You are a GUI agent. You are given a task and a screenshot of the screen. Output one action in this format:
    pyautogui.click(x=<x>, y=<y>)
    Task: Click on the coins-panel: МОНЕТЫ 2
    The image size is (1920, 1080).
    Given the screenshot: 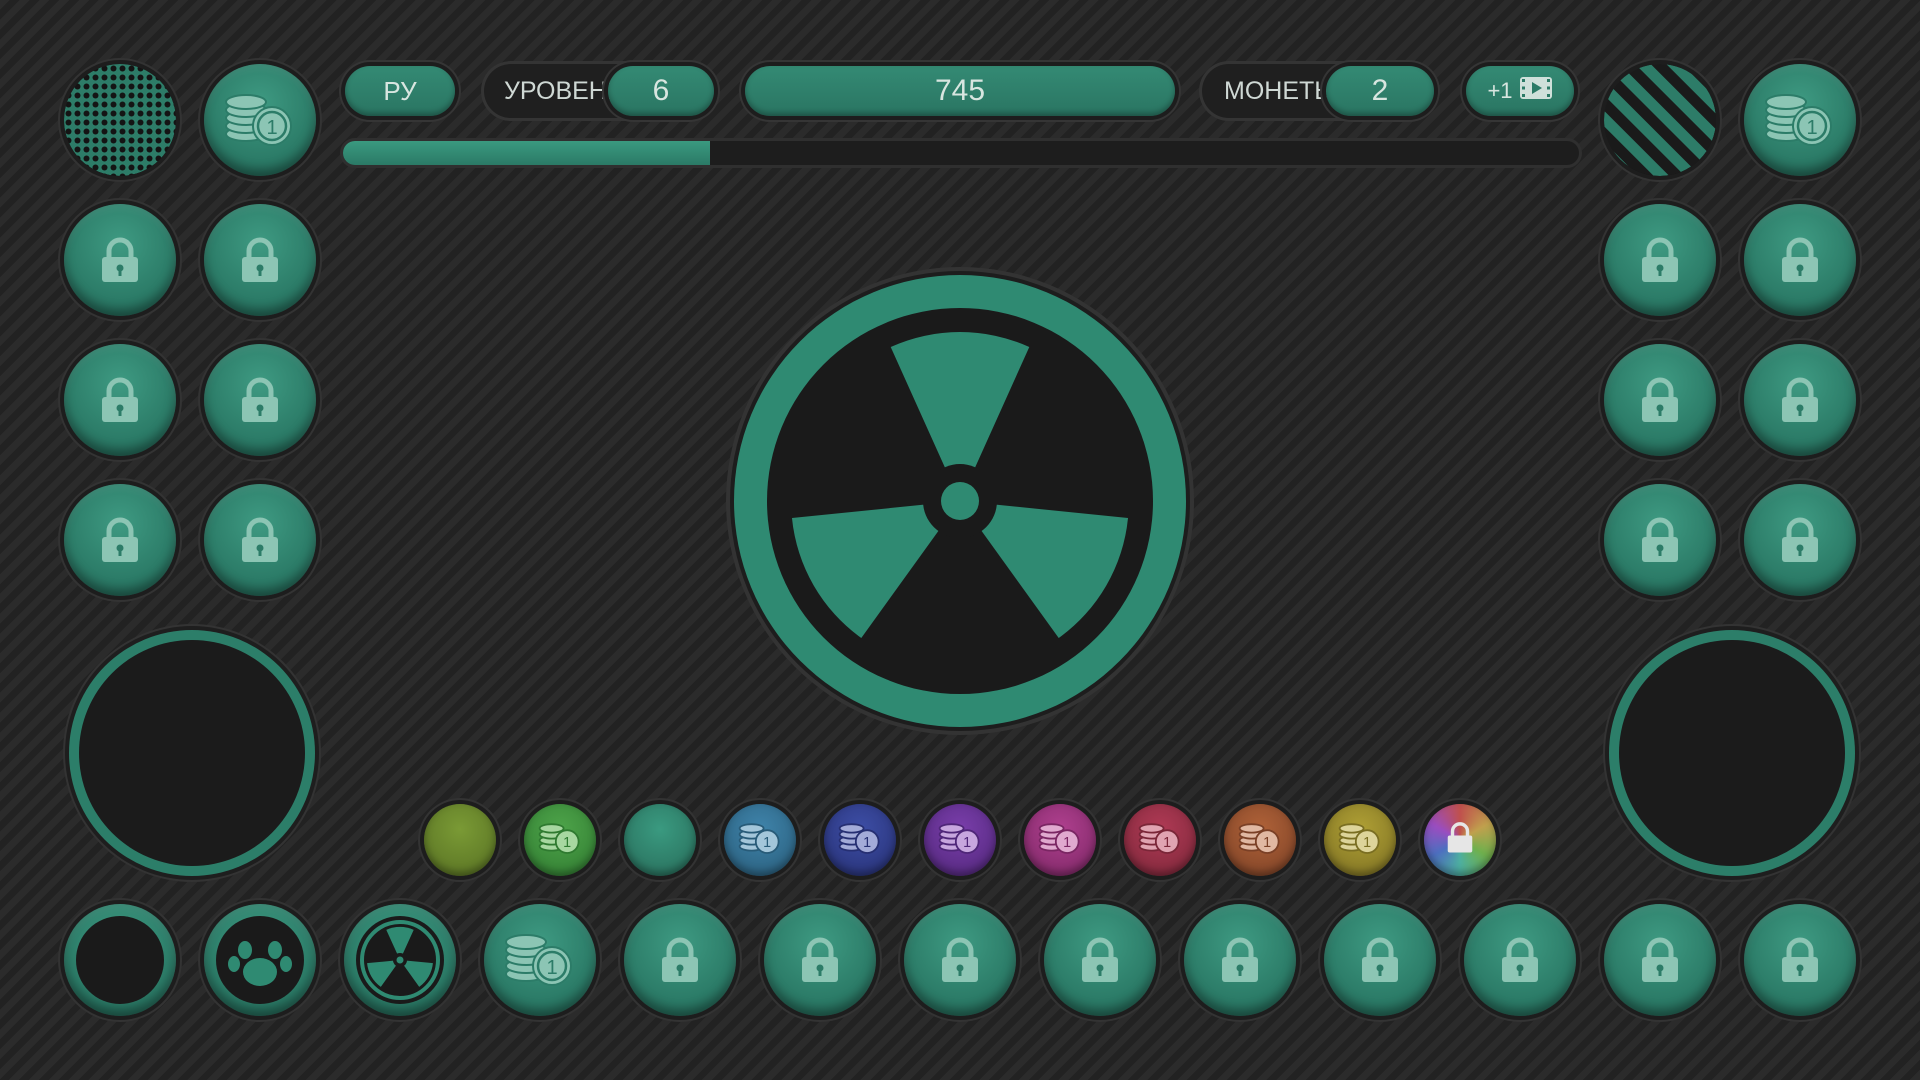 What is the action you would take?
    pyautogui.click(x=1319, y=91)
    